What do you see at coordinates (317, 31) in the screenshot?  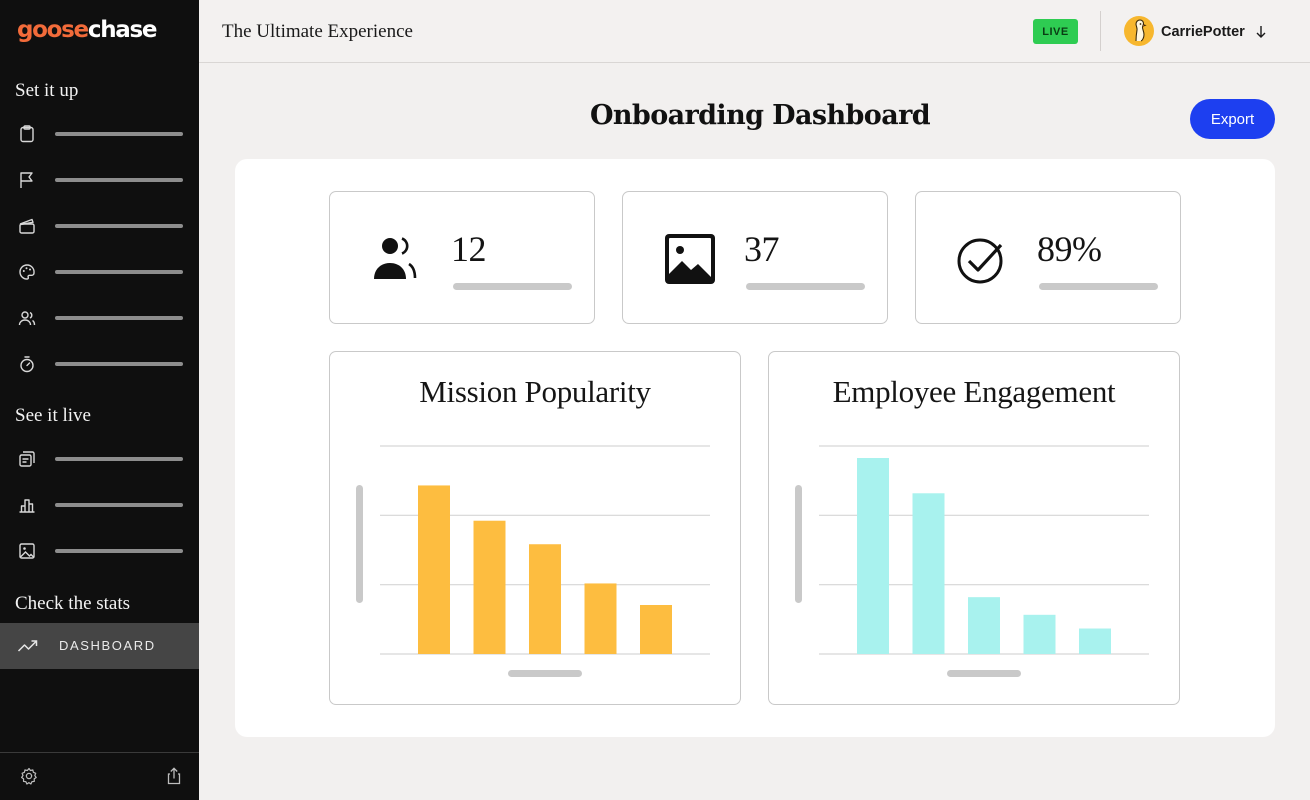 I see `experience-title: The Ultimate Experience` at bounding box center [317, 31].